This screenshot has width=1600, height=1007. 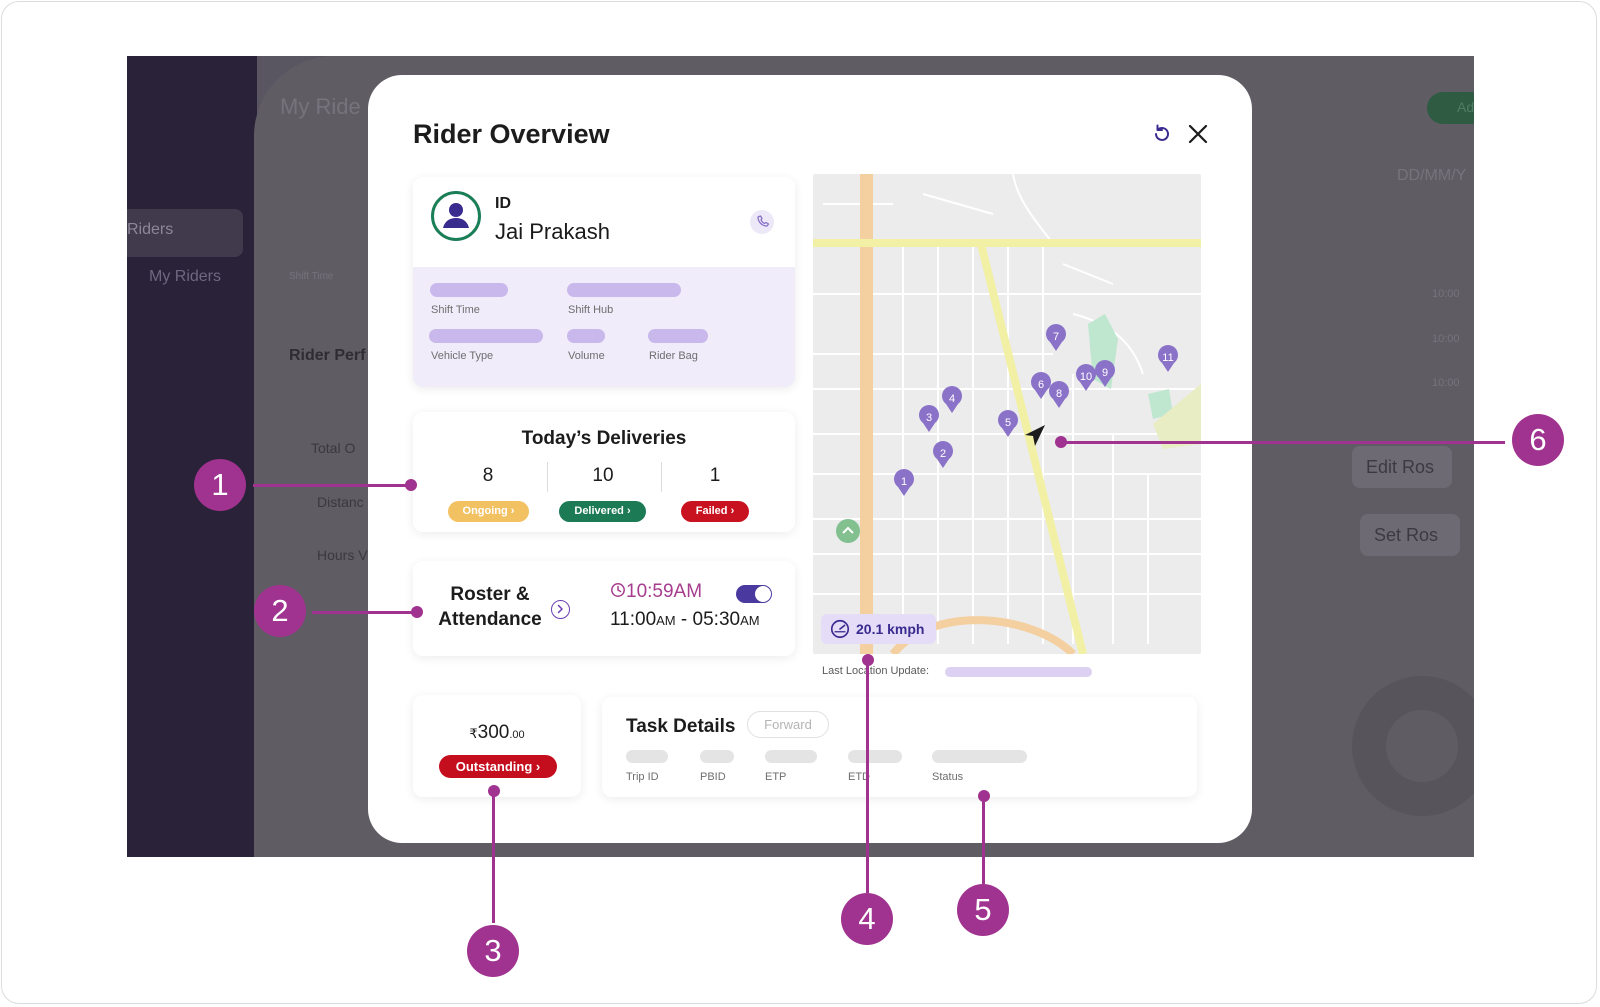 What do you see at coordinates (904, 482) in the screenshot?
I see `delivery-marker-1: 1` at bounding box center [904, 482].